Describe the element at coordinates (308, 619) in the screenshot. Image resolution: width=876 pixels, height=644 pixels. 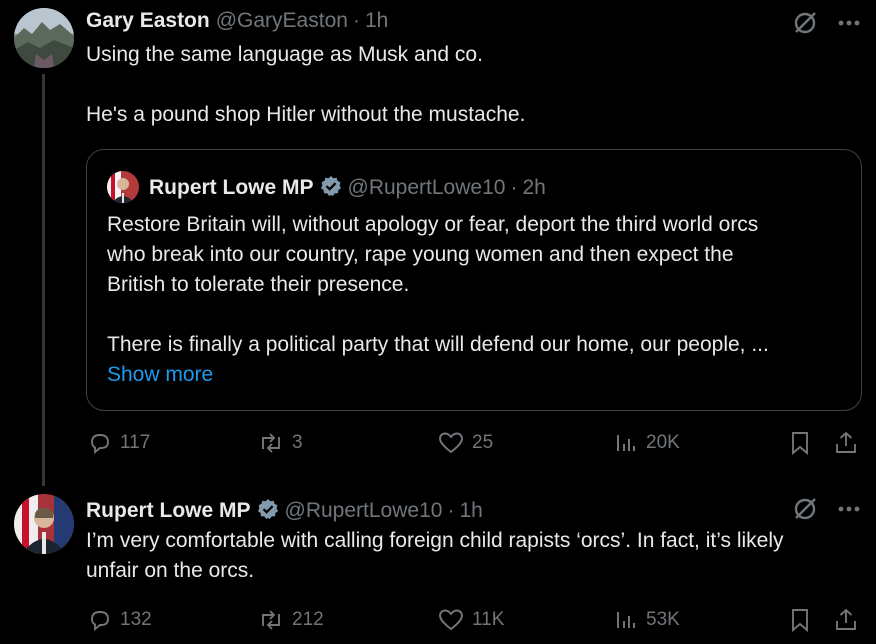
I see `repost-count: 212` at that location.